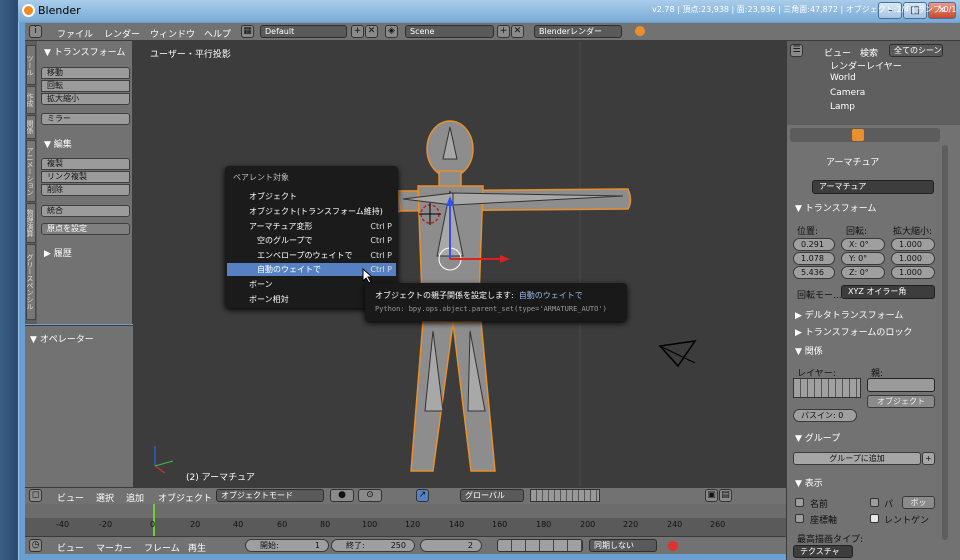 The width and height of the screenshot is (960, 560). Describe the element at coordinates (901, 401) in the screenshot. I see `parent-type-select: オブジェクト` at that location.